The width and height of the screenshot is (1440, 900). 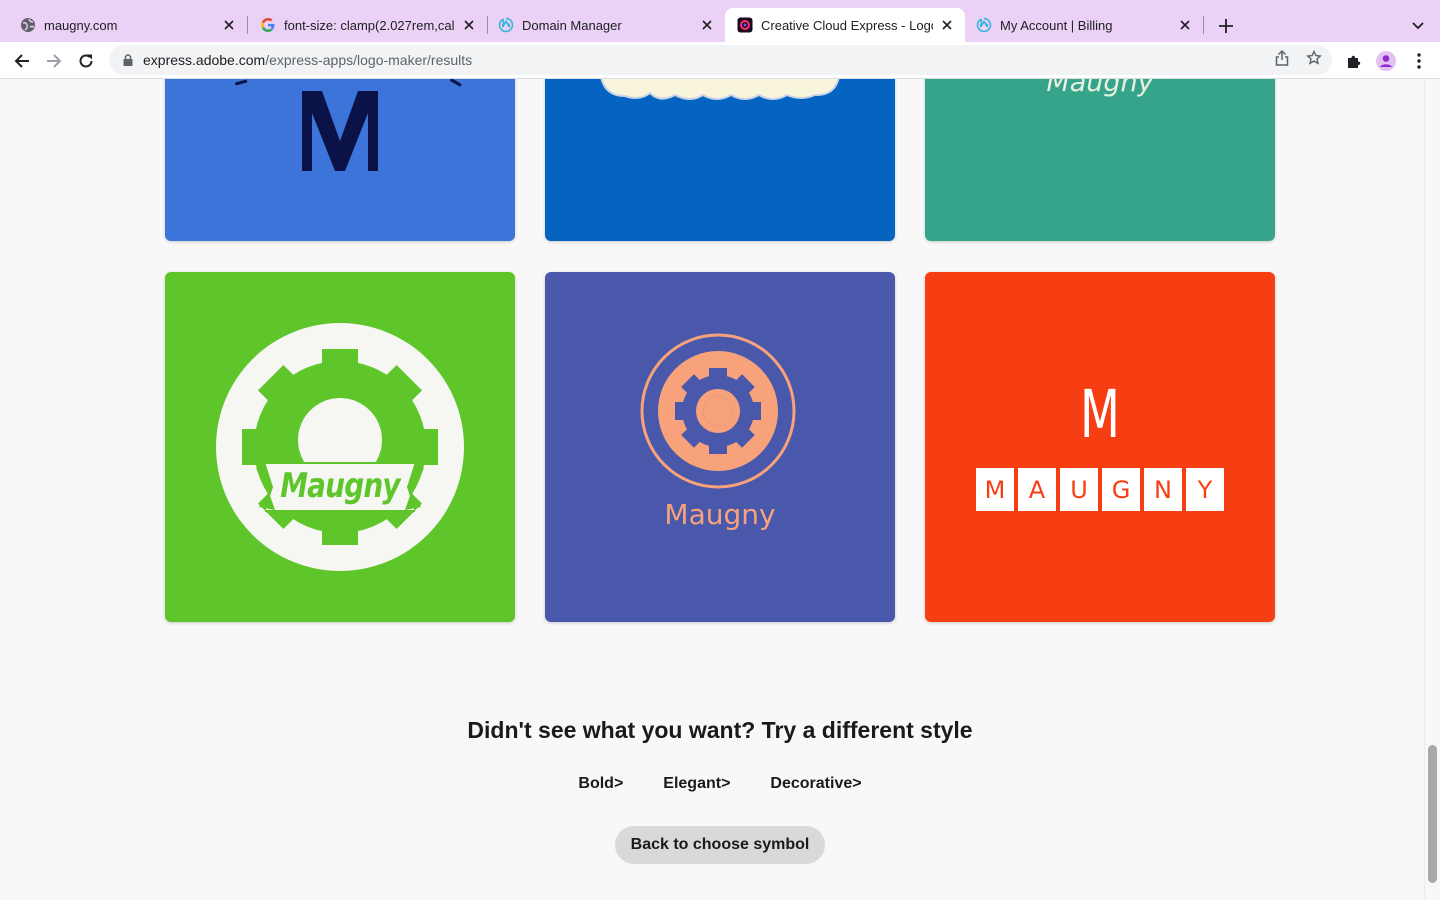 I want to click on tab-title: Creative Cloud Express - Logo, so click(x=847, y=25).